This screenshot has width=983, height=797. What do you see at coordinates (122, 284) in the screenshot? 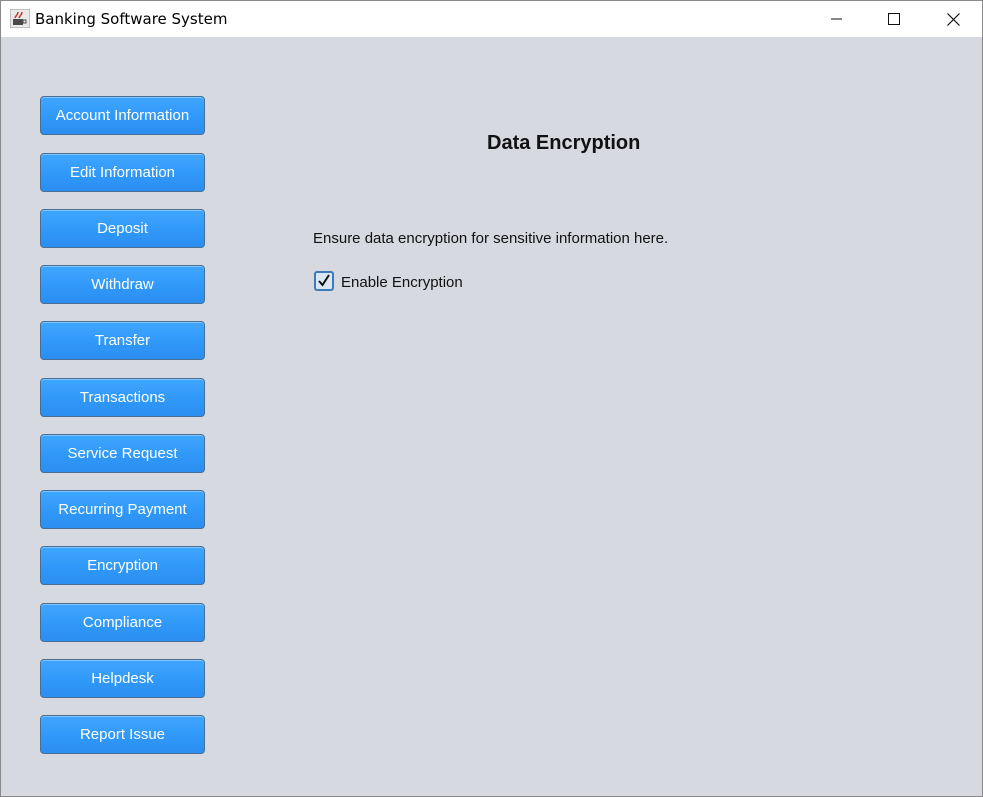
I see `withdraw-button: Withdraw` at bounding box center [122, 284].